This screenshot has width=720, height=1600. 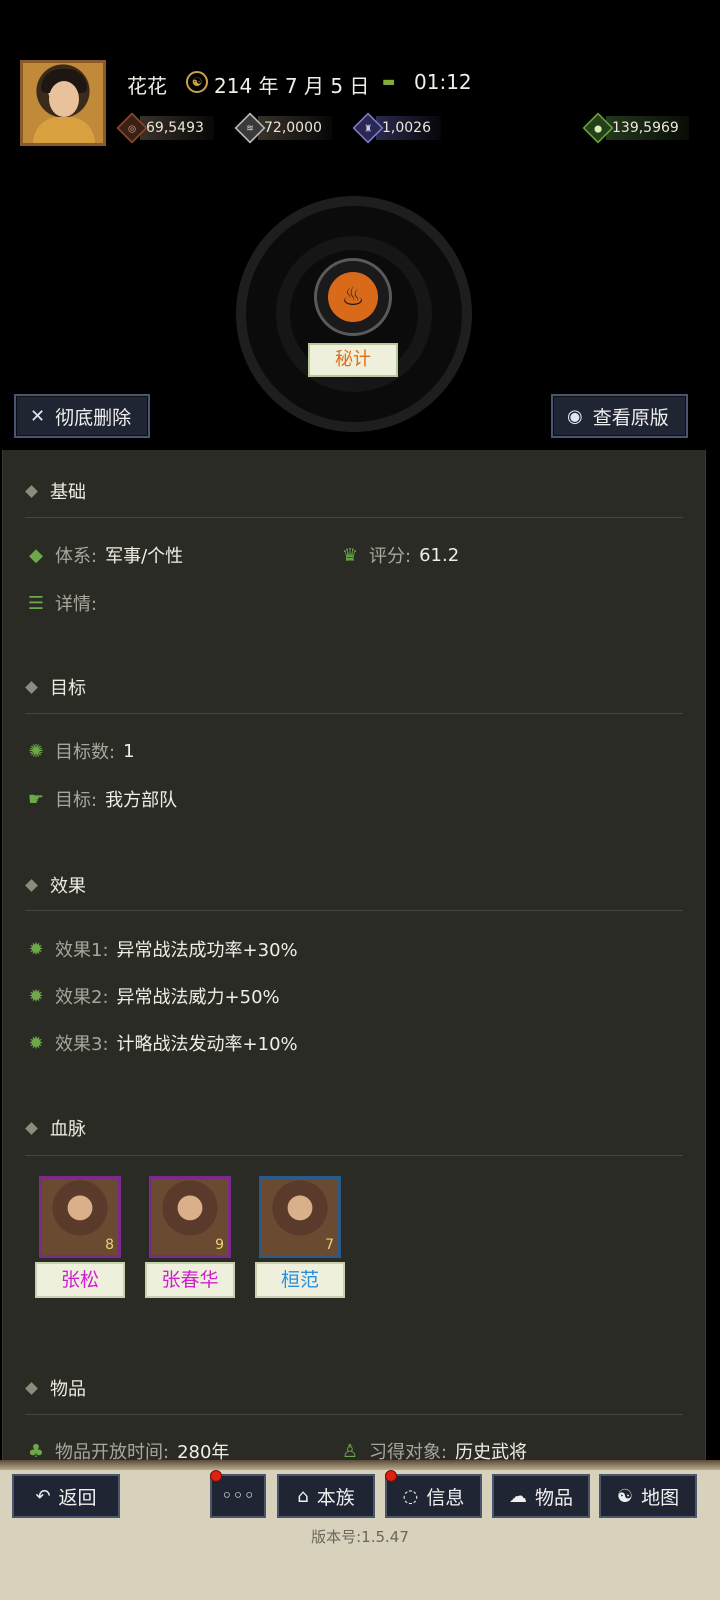 I want to click on more-button: ◦◦◦, so click(x=238, y=1494).